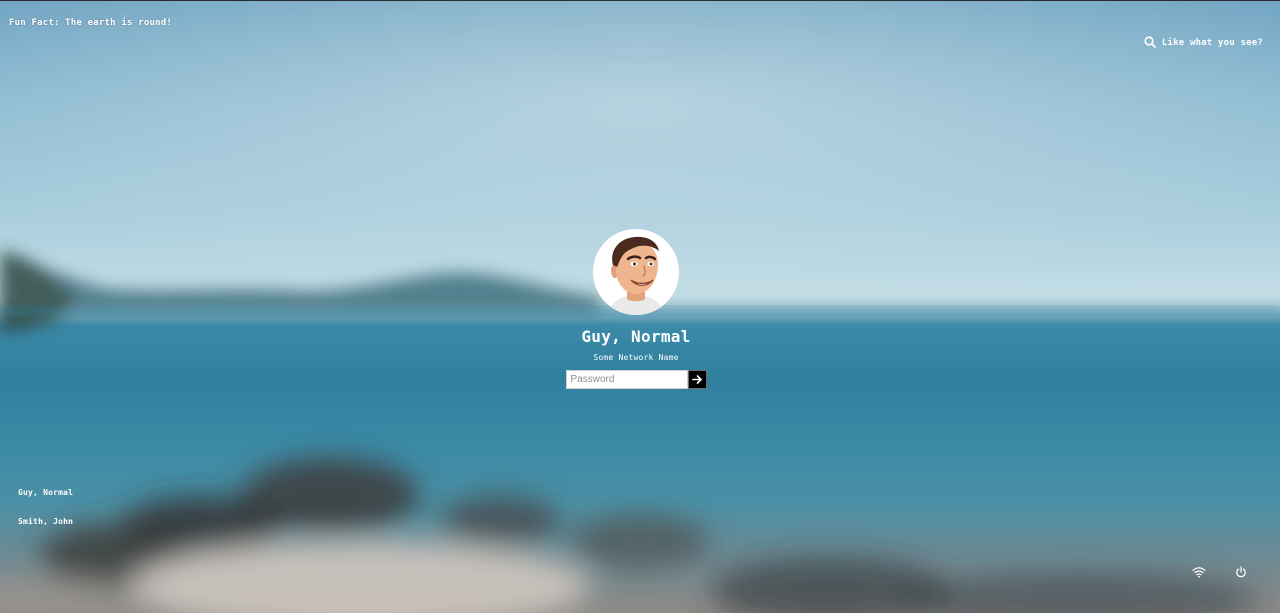  What do you see at coordinates (636, 336) in the screenshot?
I see `selected-user-name: Guy, Normal` at bounding box center [636, 336].